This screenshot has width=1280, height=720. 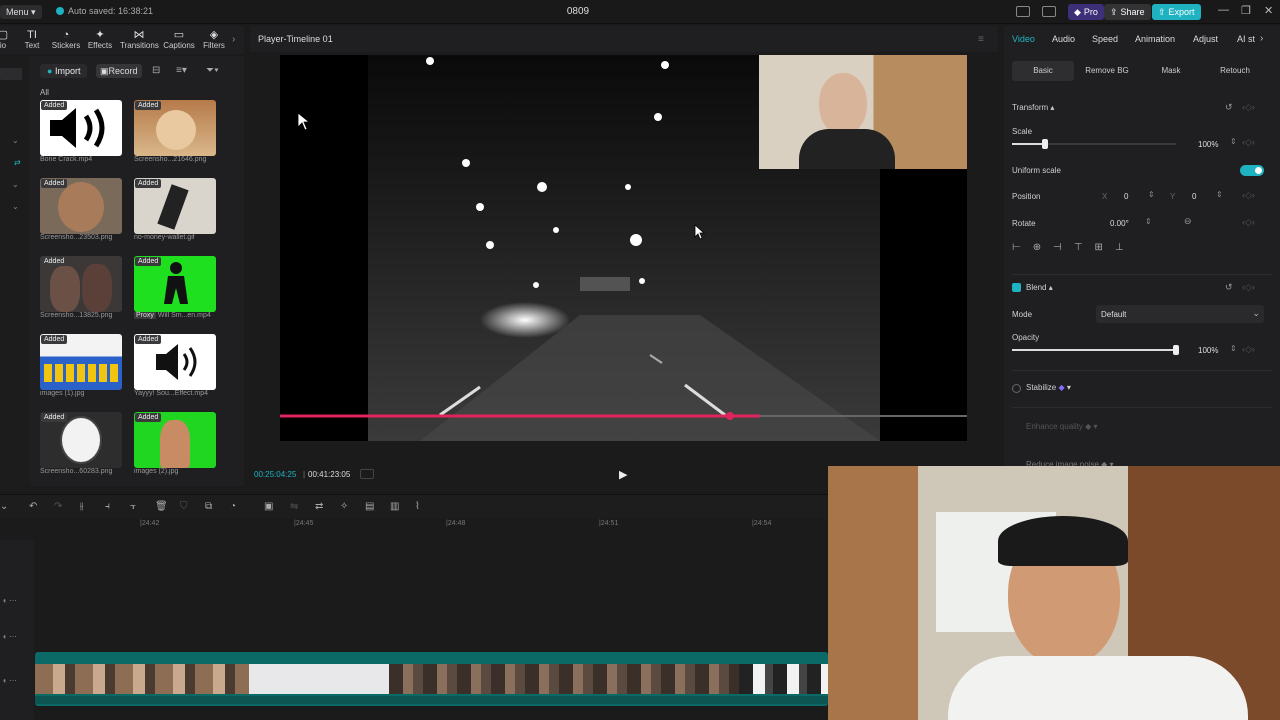 I want to click on subtab-basic: Basic, so click(x=1043, y=71).